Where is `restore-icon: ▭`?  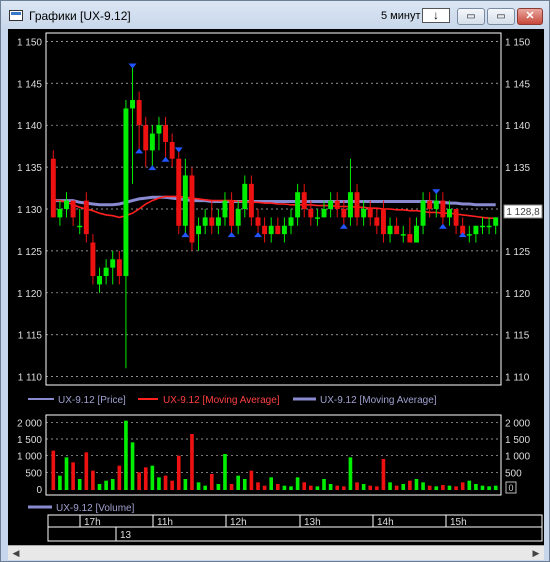
restore-icon: ▭ is located at coordinates (501, 16).